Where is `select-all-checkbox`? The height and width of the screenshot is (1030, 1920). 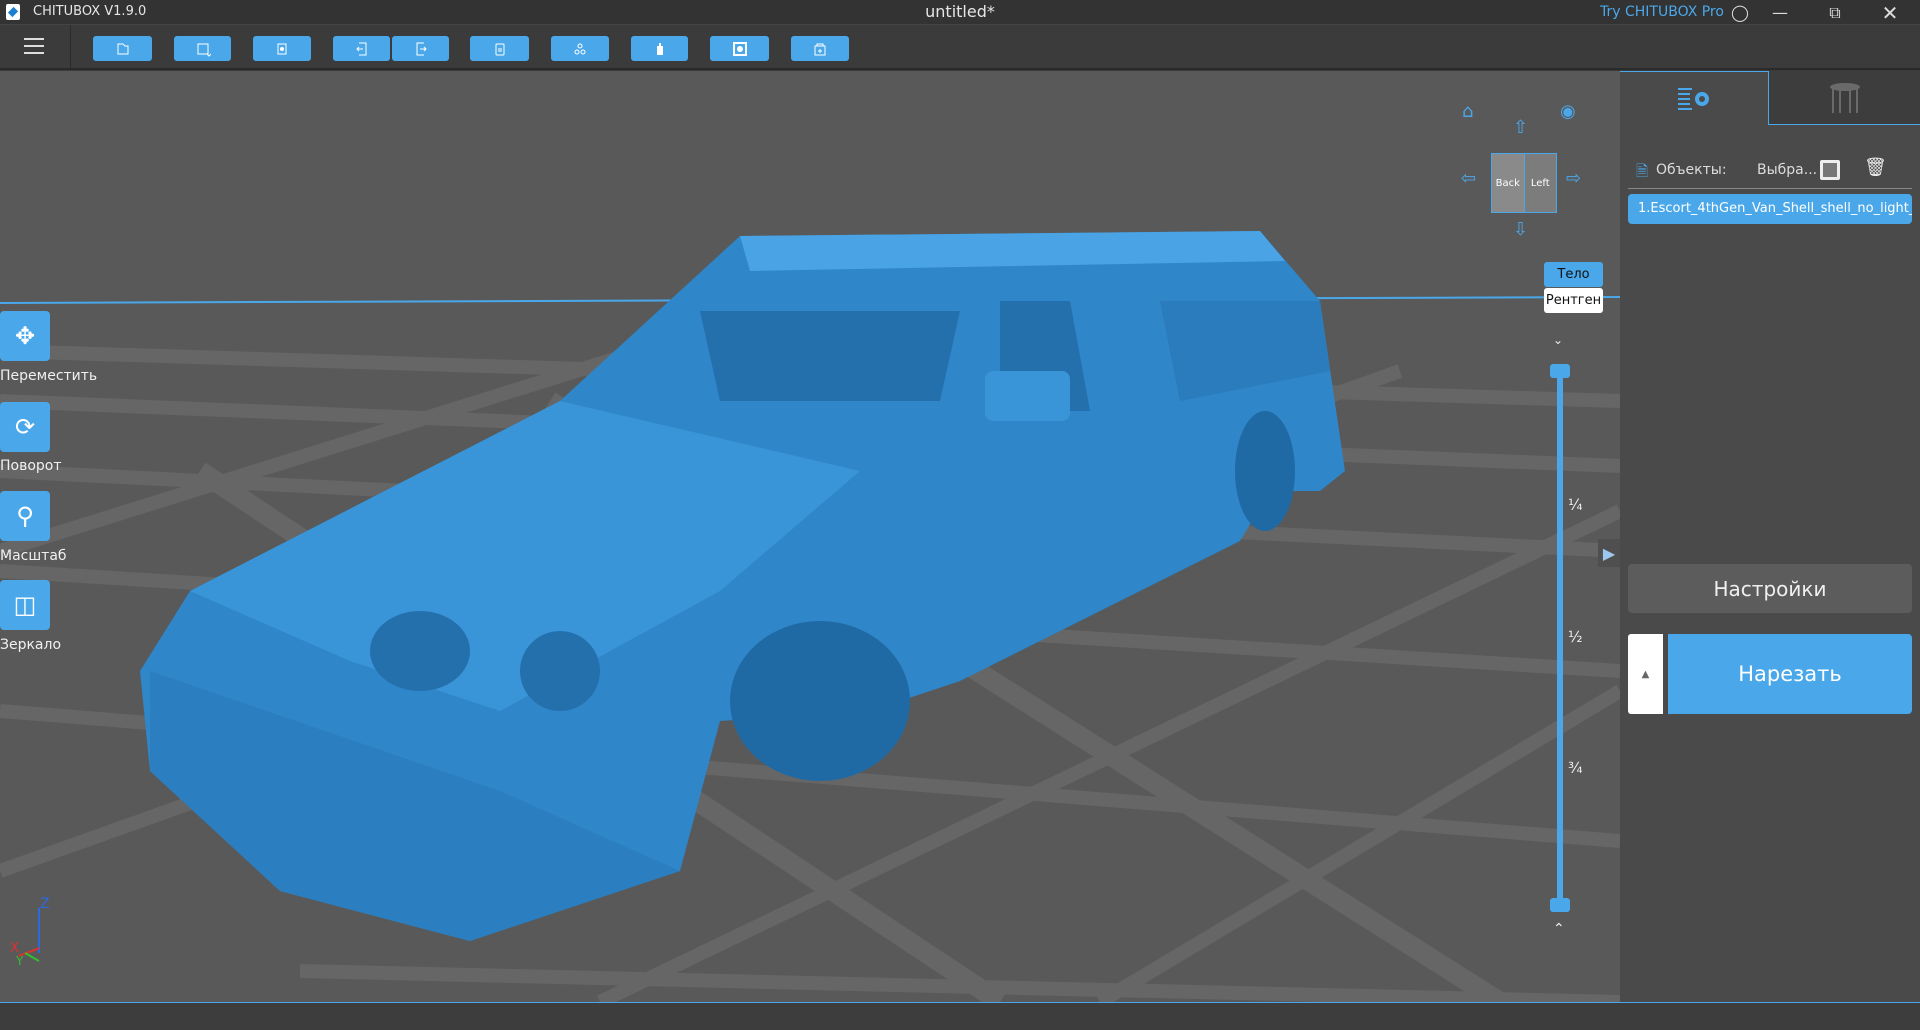 select-all-checkbox is located at coordinates (1830, 170).